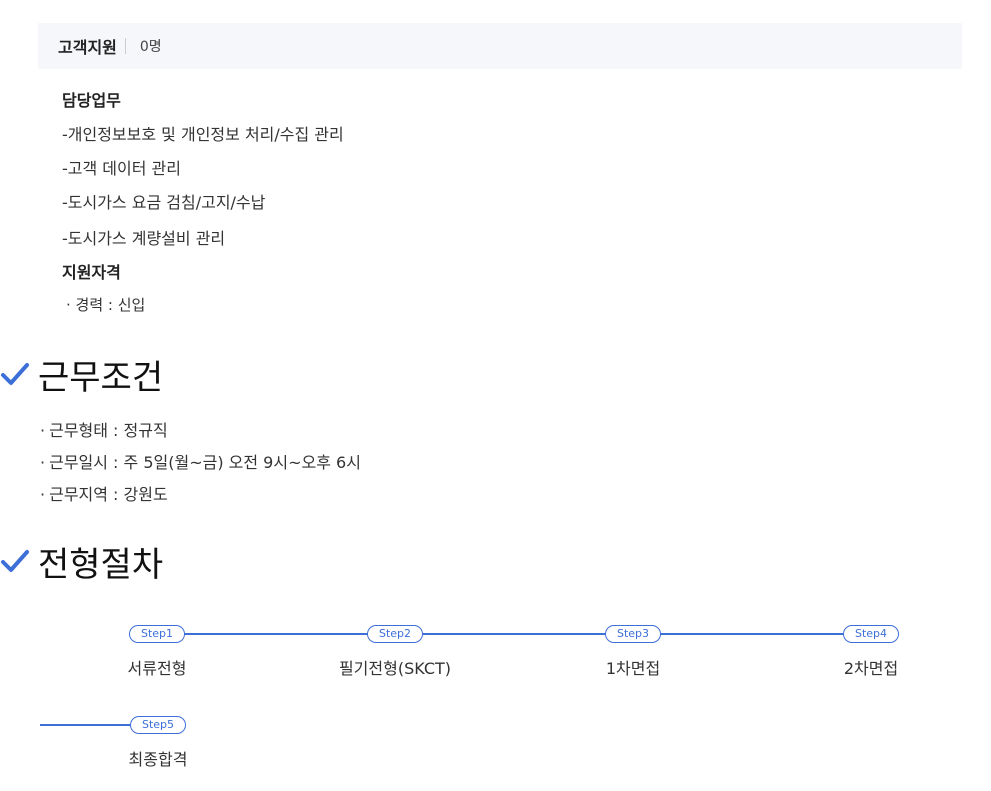 Image resolution: width=991 pixels, height=791 pixels. Describe the element at coordinates (514, 634) in the screenshot. I see `step-connector-line` at that location.